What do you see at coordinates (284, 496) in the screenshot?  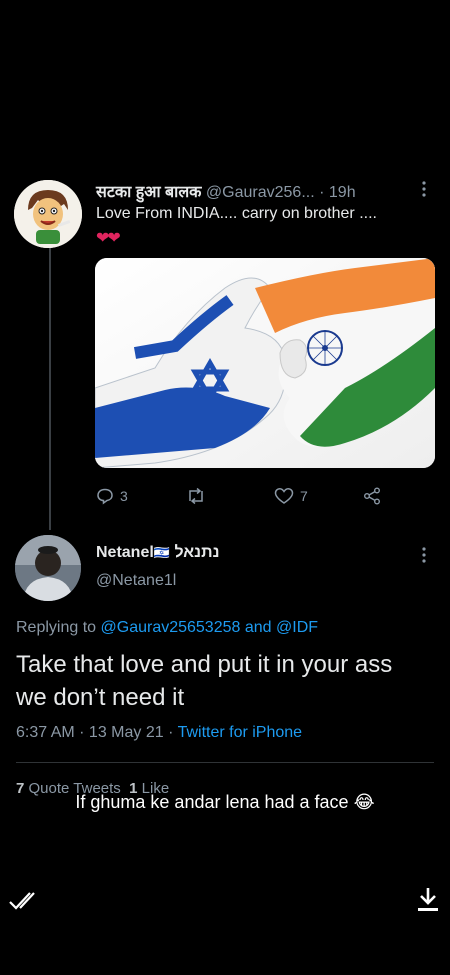 I see `like-icon` at bounding box center [284, 496].